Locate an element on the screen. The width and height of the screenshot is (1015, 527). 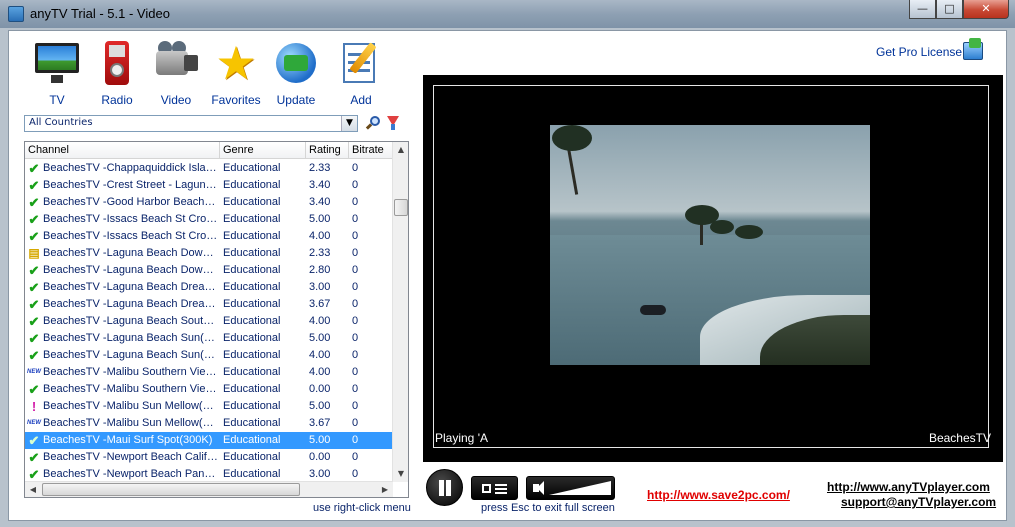
favorites-button: ★ Favorites is located at coordinates (236, 73).